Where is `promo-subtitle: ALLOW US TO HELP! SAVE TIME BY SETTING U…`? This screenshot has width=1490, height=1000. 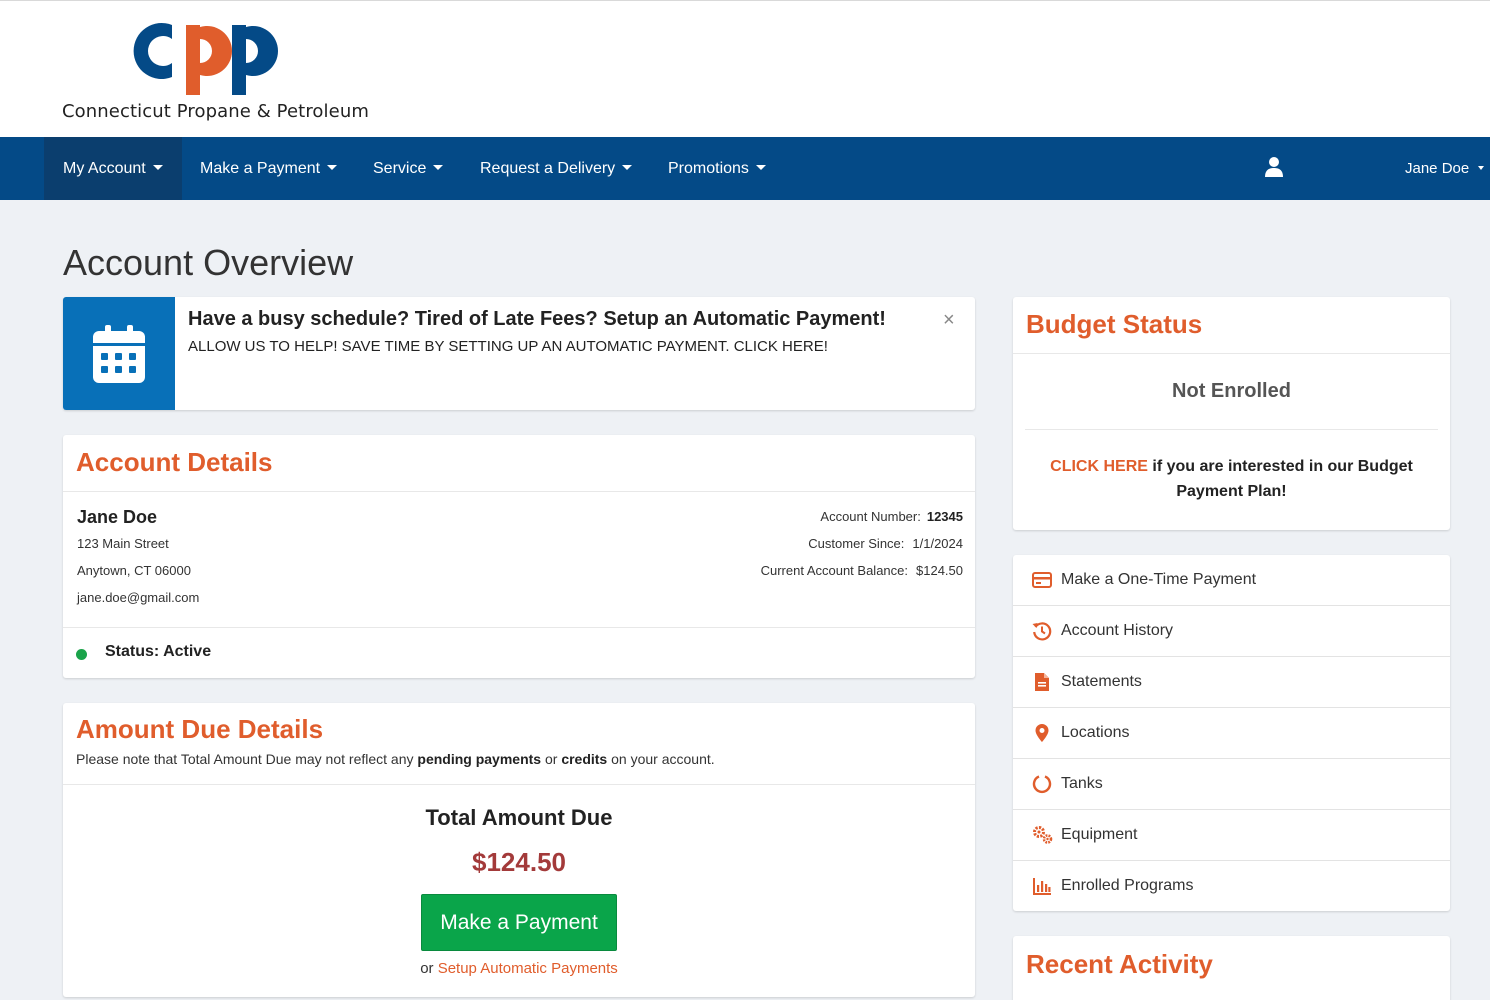
promo-subtitle: ALLOW US TO HELP! SAVE TIME BY SETTING U… is located at coordinates (508, 346).